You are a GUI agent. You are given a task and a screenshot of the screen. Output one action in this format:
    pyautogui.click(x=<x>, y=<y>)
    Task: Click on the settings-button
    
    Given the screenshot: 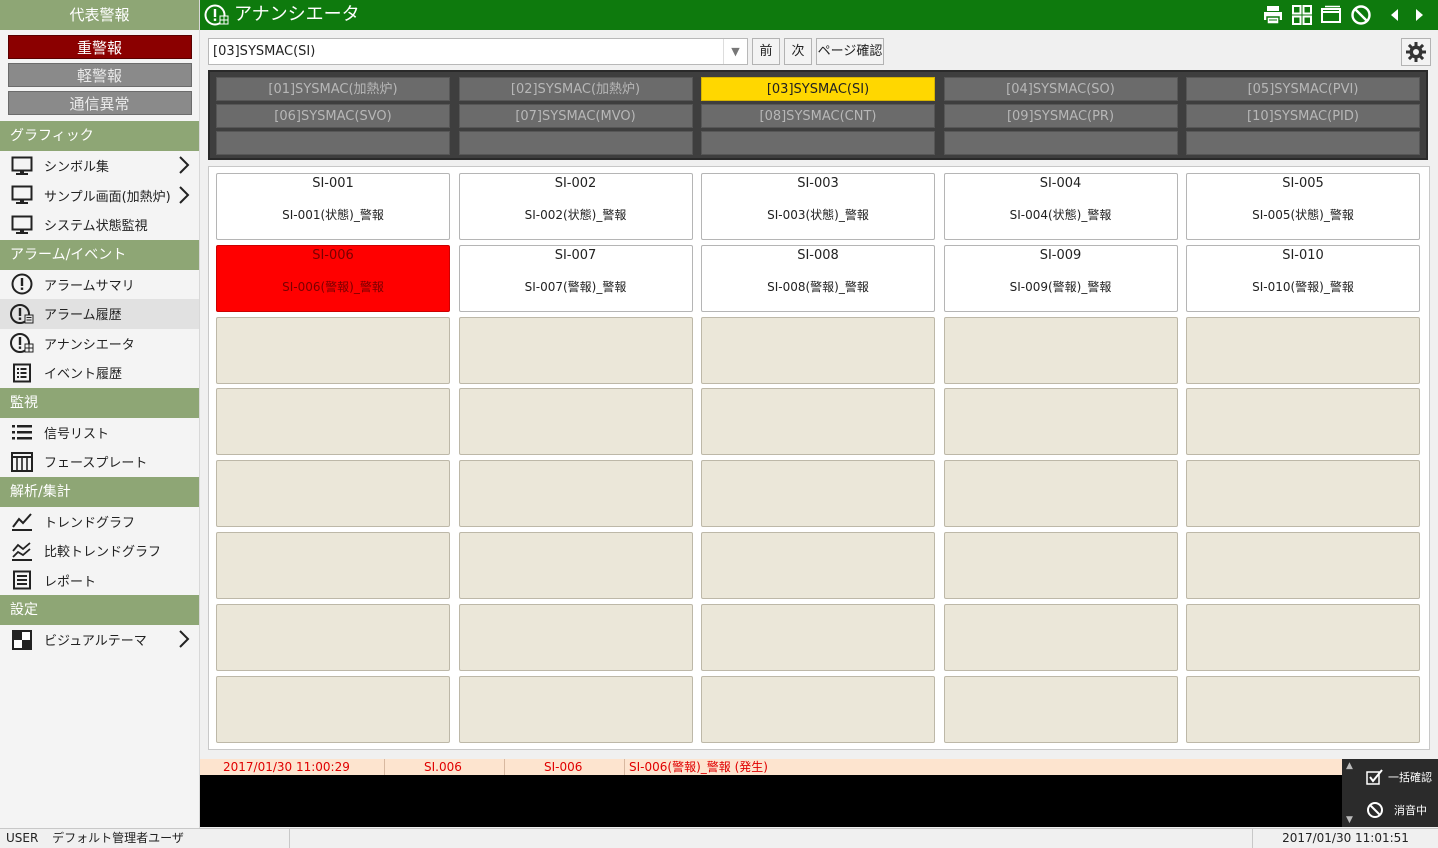 What is the action you would take?
    pyautogui.click(x=1416, y=52)
    